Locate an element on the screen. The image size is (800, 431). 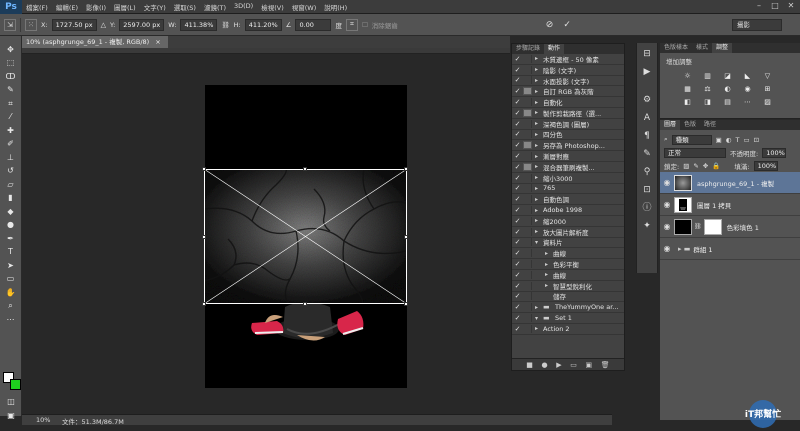
menu-item: 文字(Y) is located at coordinates (155, 7).